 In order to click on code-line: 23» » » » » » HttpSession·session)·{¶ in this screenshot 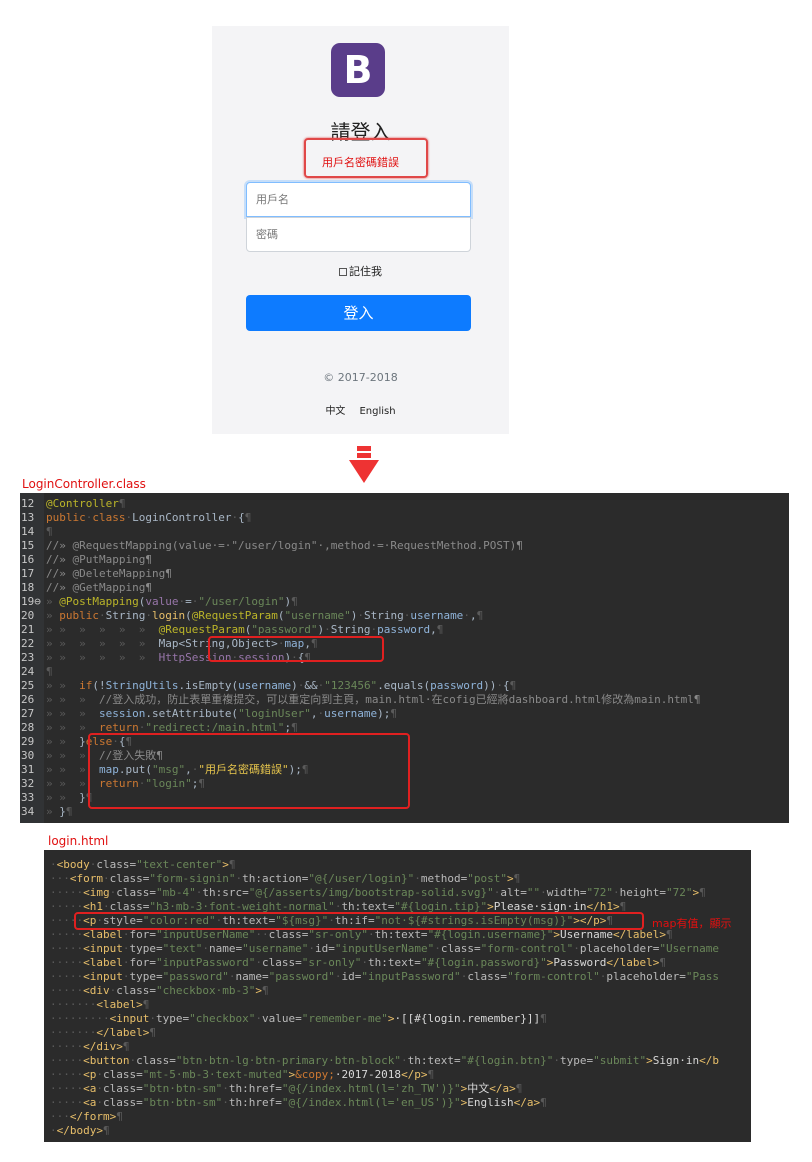, I will do `click(166, 657)`.